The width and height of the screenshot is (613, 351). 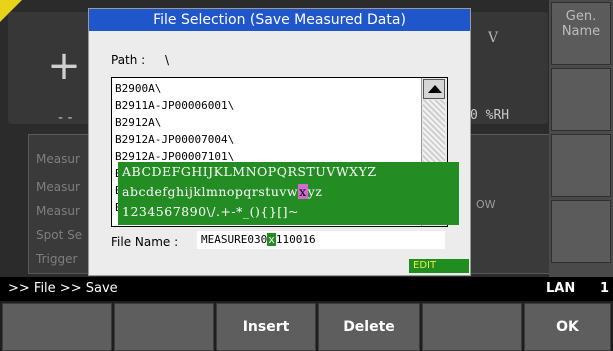 I want to click on filename-label: File Name :, so click(x=145, y=242).